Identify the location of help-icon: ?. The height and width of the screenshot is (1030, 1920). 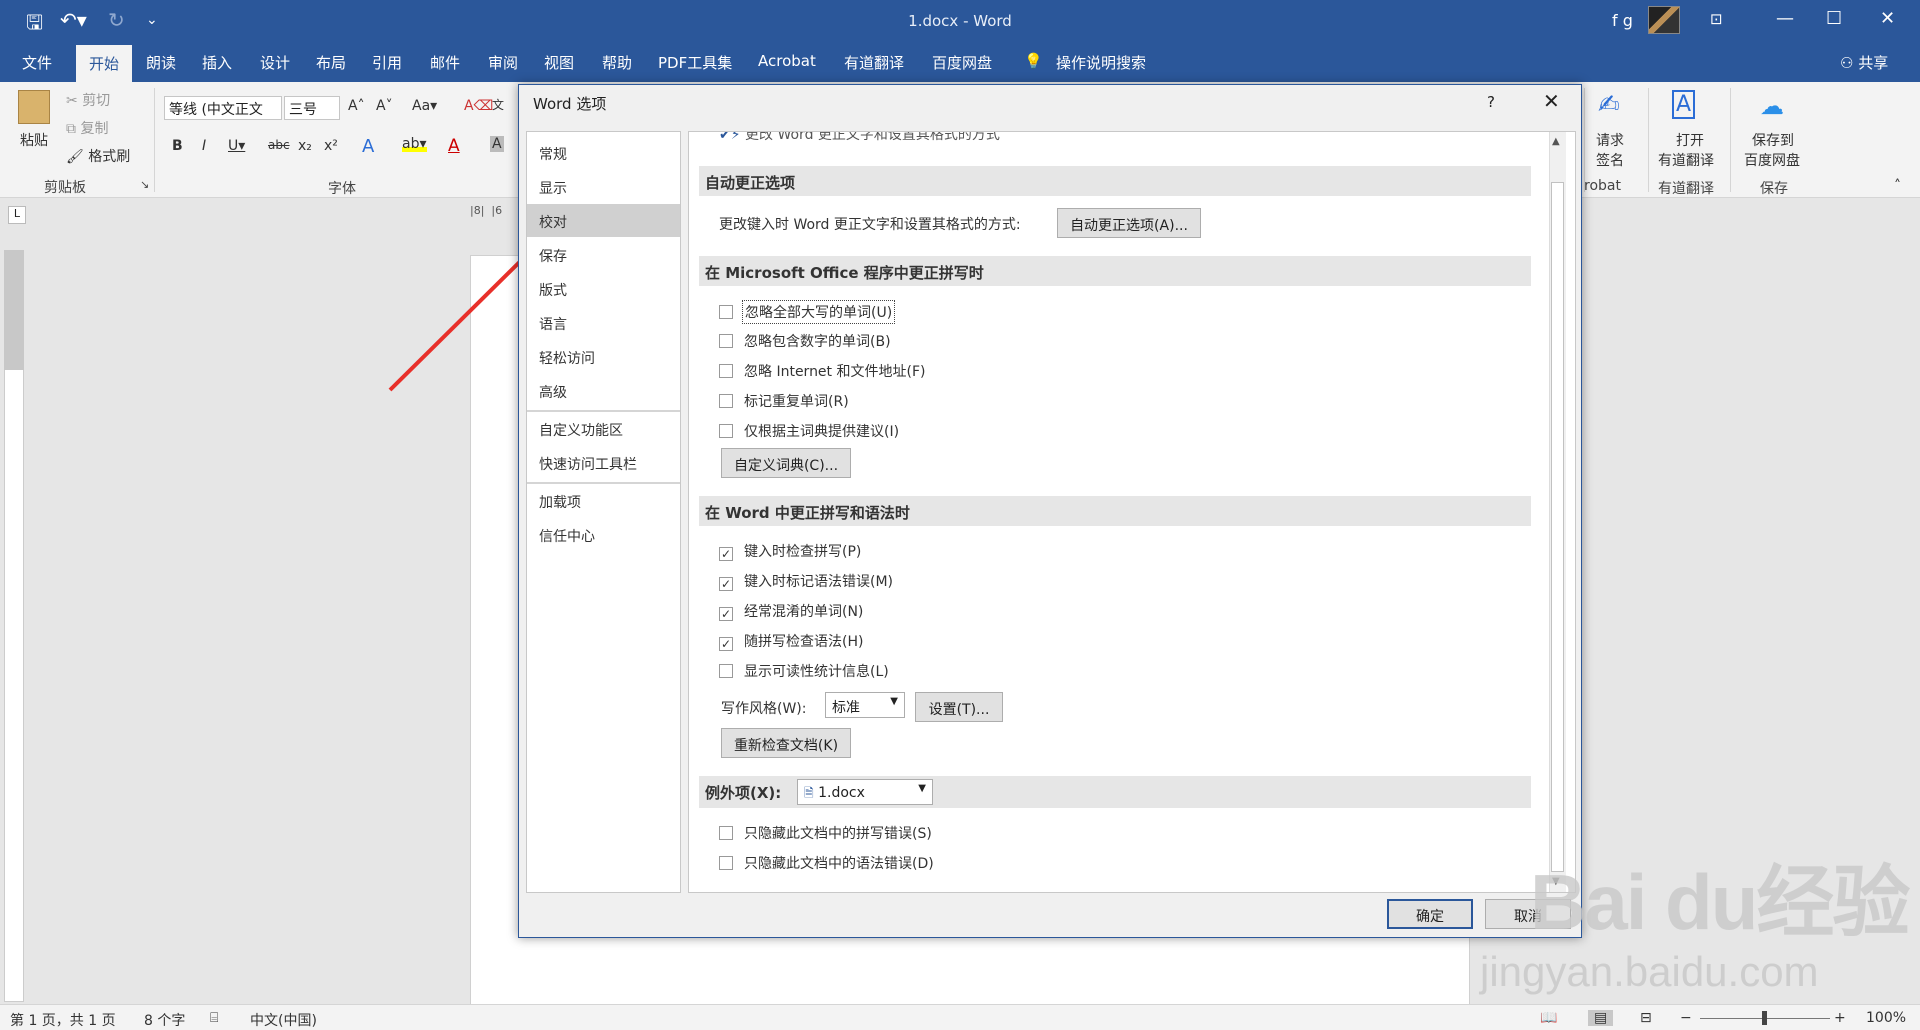
(1491, 102).